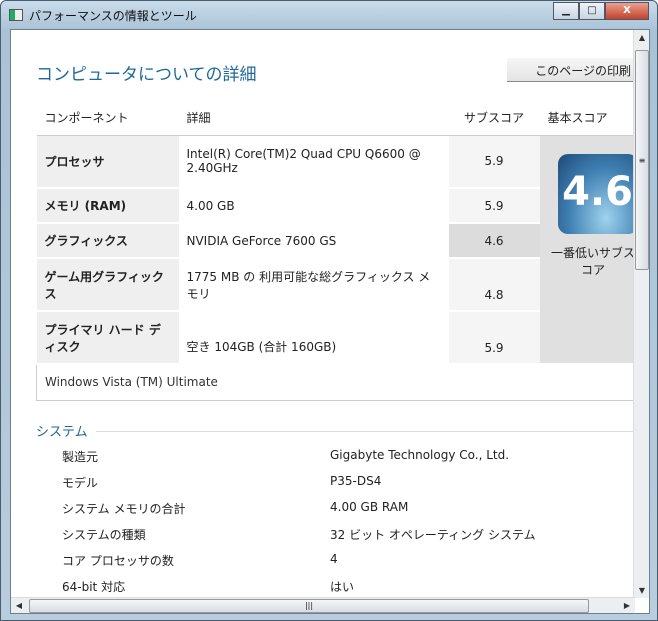 This screenshot has width=658, height=621. What do you see at coordinates (369, 507) in the screenshot?
I see `system-value: 4.00 GB RAM` at bounding box center [369, 507].